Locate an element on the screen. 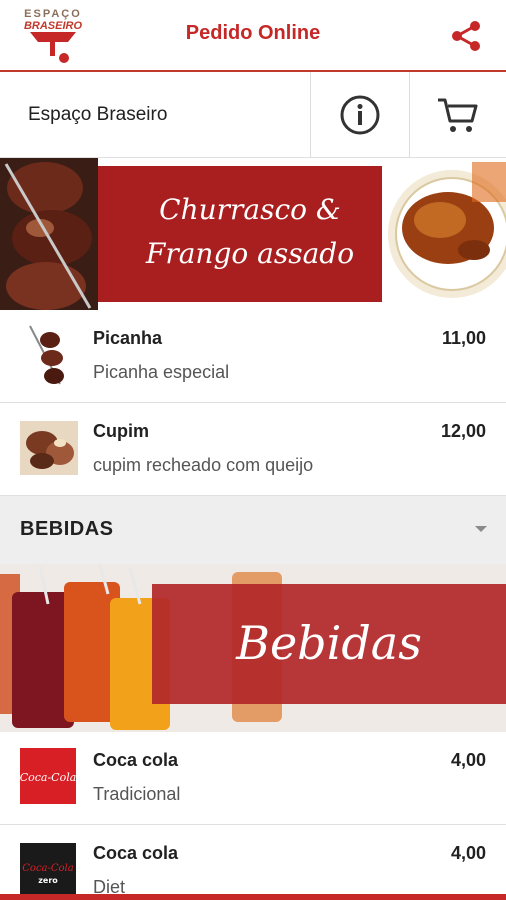 The image size is (506, 900). coca-cola-logo: Coca-Cola is located at coordinates (48, 776).